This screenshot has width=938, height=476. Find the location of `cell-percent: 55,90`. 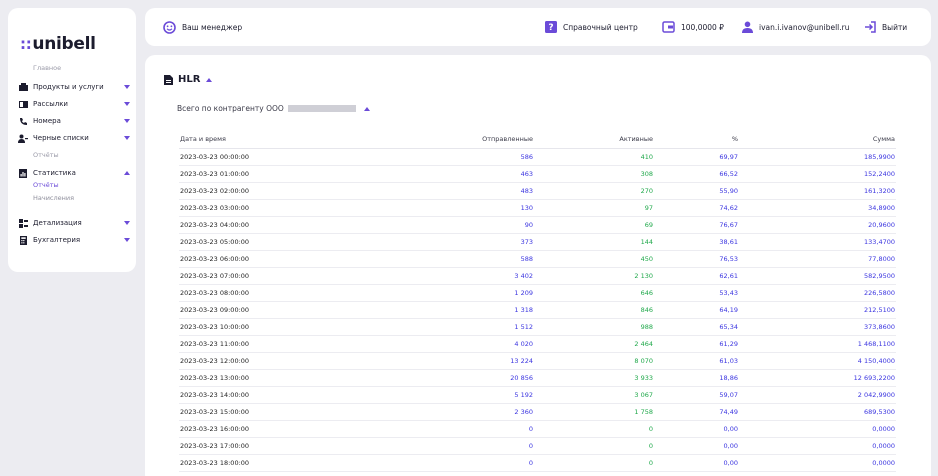

cell-percent: 55,90 is located at coordinates (696, 191).